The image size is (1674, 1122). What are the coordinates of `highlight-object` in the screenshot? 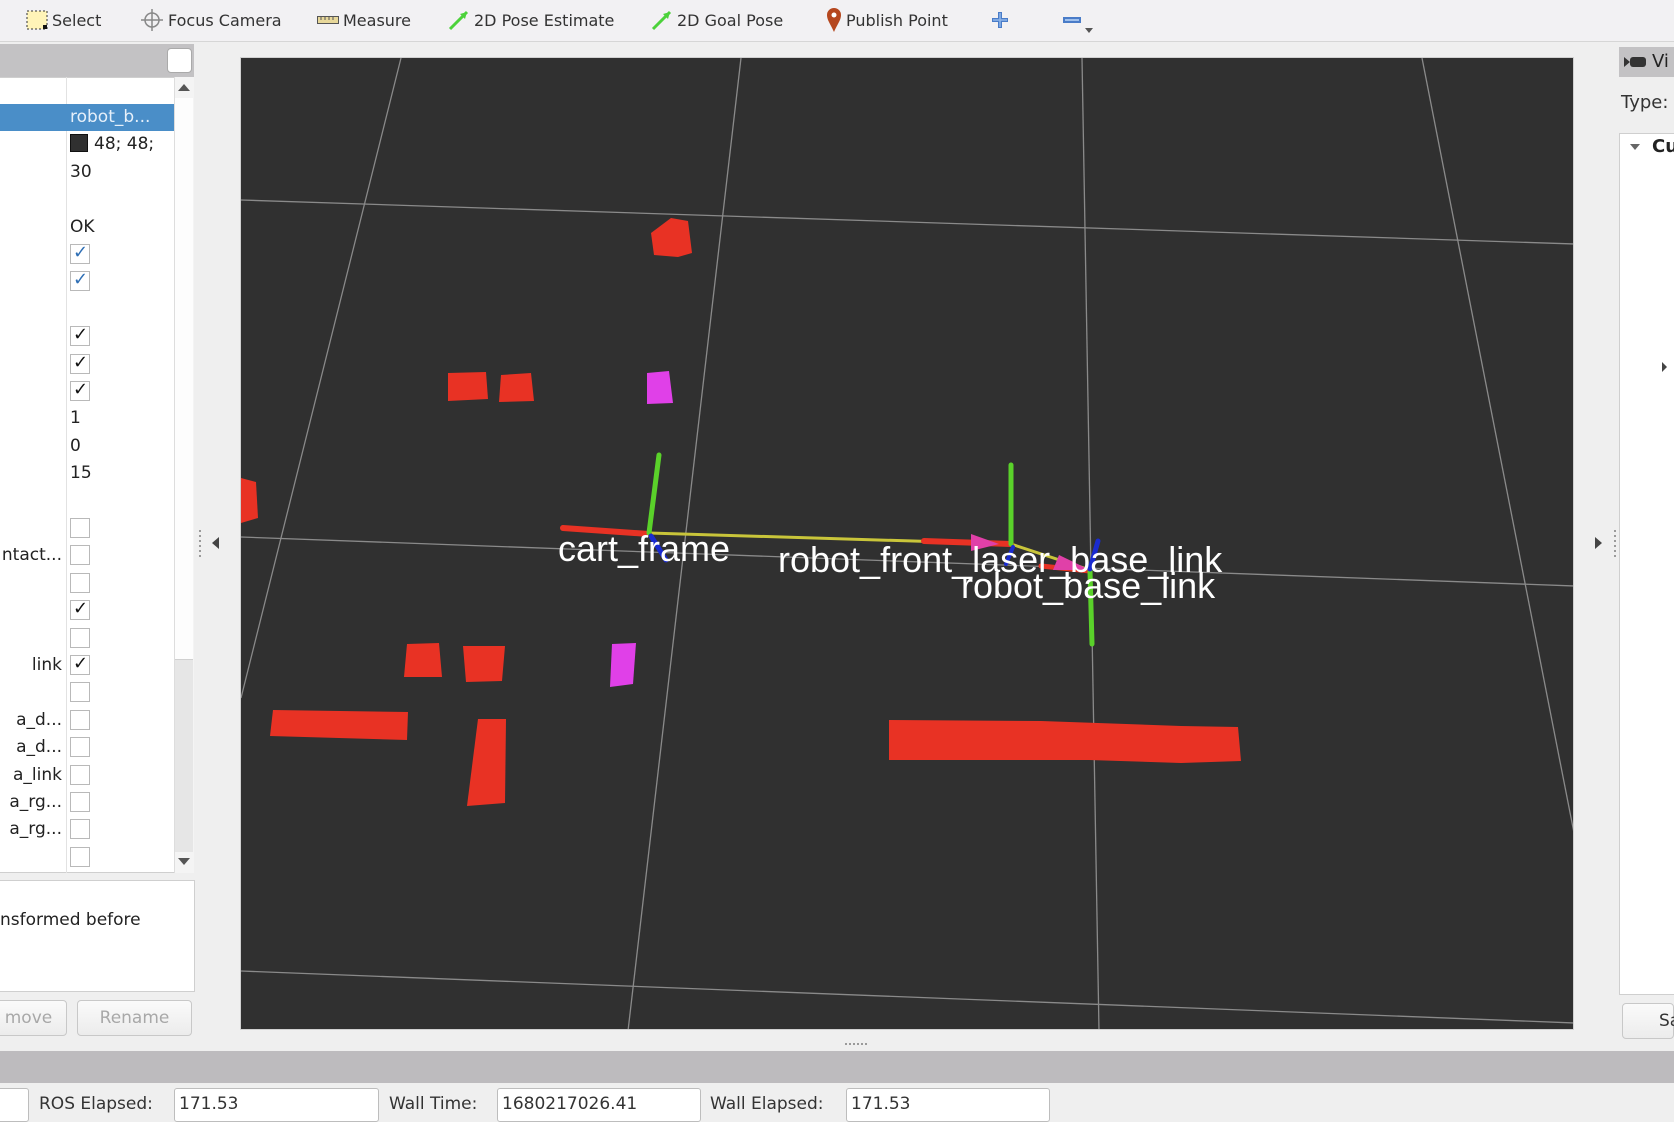 It's located at (623, 665).